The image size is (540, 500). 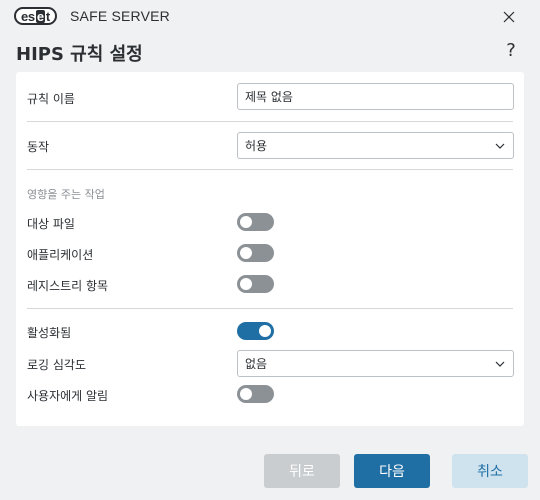 I want to click on page-title: HIPS 규칙 설정, so click(x=79, y=54).